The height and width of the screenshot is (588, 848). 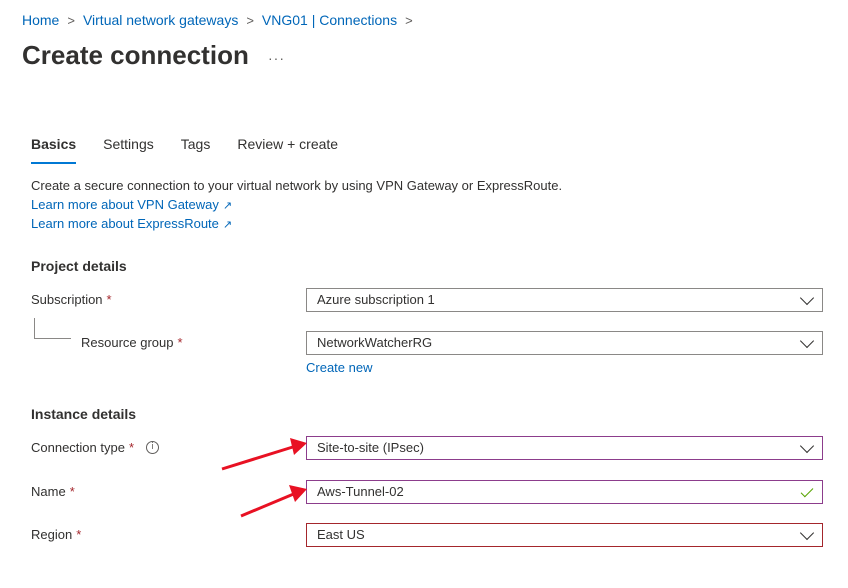 I want to click on resource-group-value: NetworkWatcherRG, so click(x=375, y=342).